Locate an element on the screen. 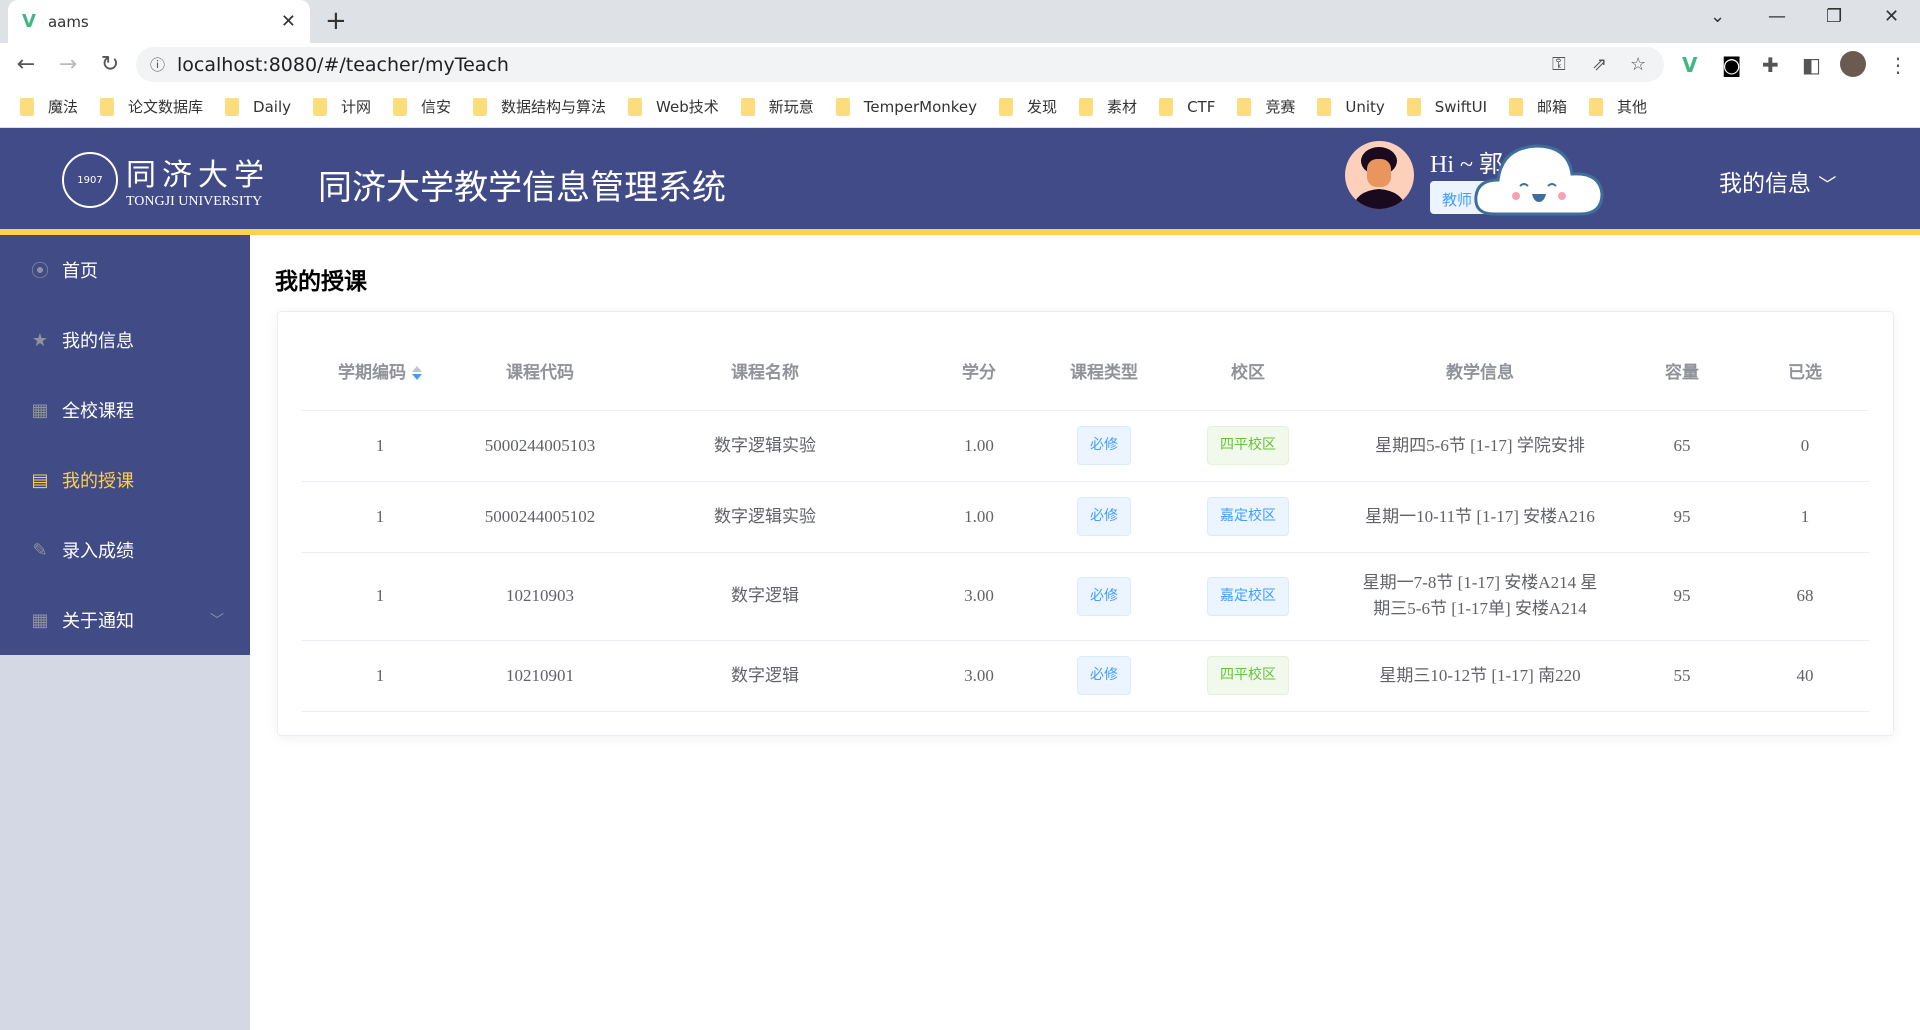 Image resolution: width=1920 pixels, height=1030 pixels. table-cell: 星期三10-12节 [1-17] 南220 is located at coordinates (1480, 676).